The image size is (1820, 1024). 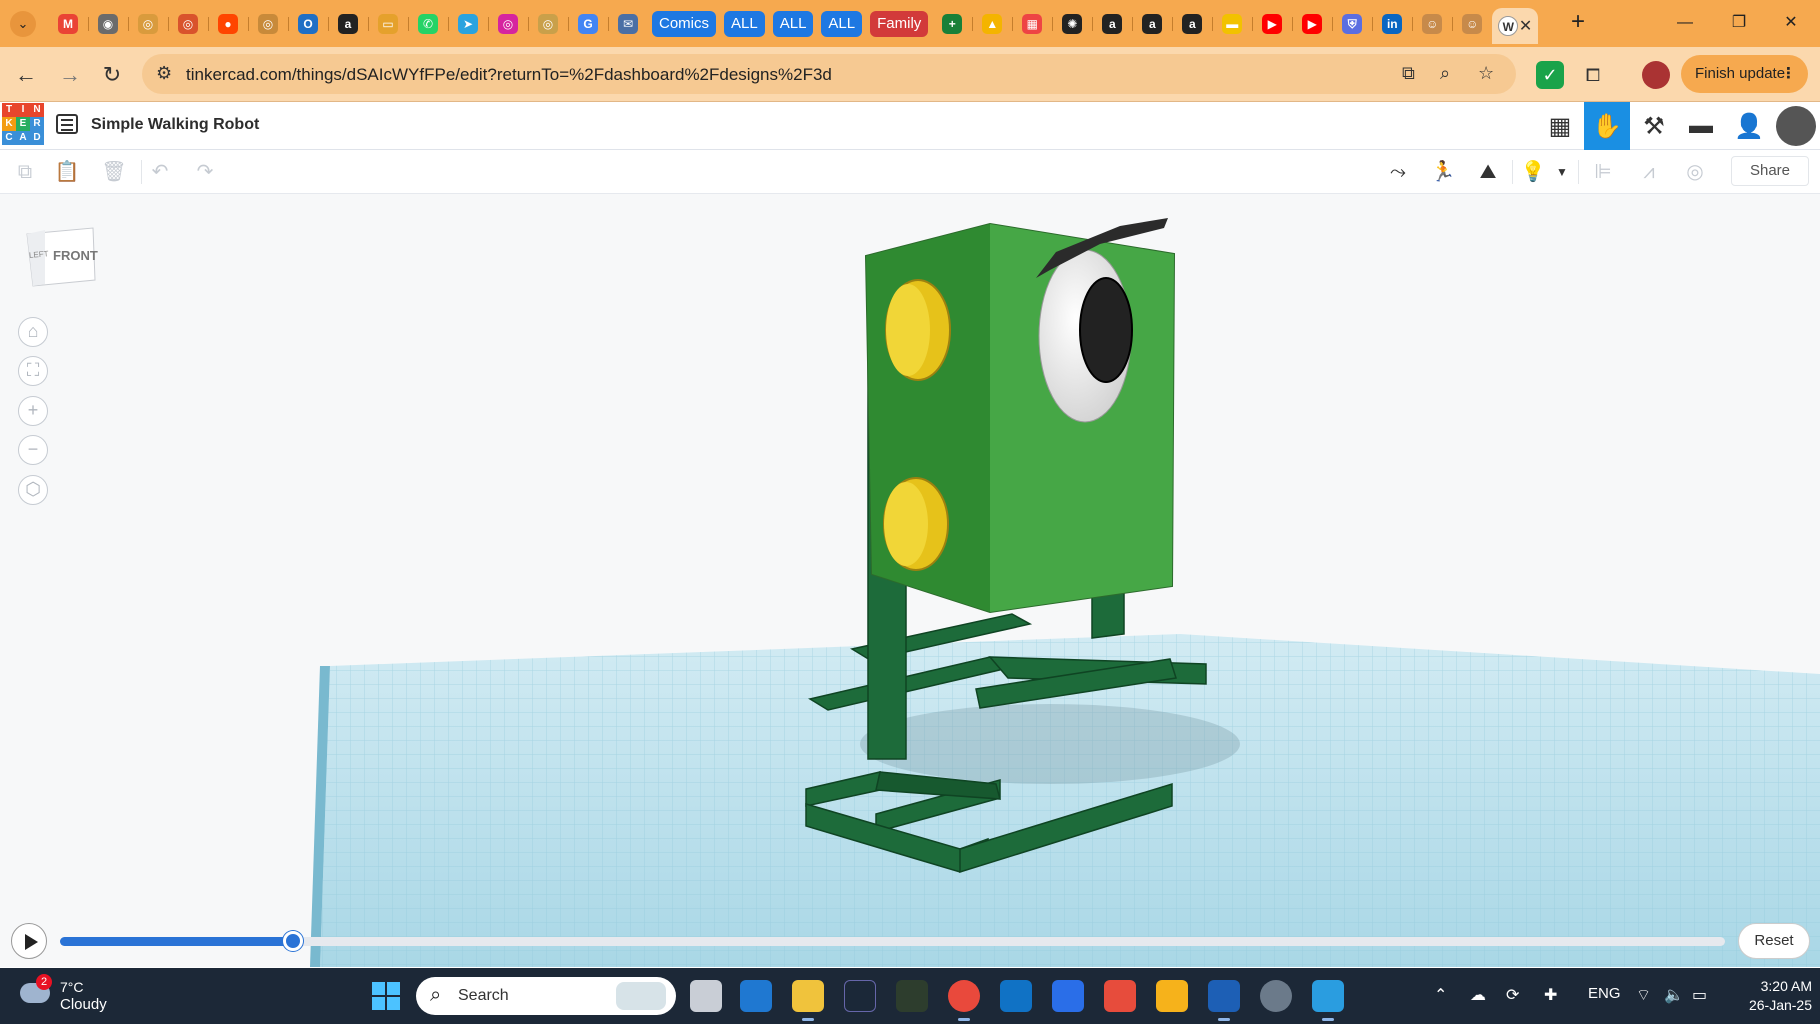 I want to click on volume-icon: 🔈, so click(x=1674, y=995).